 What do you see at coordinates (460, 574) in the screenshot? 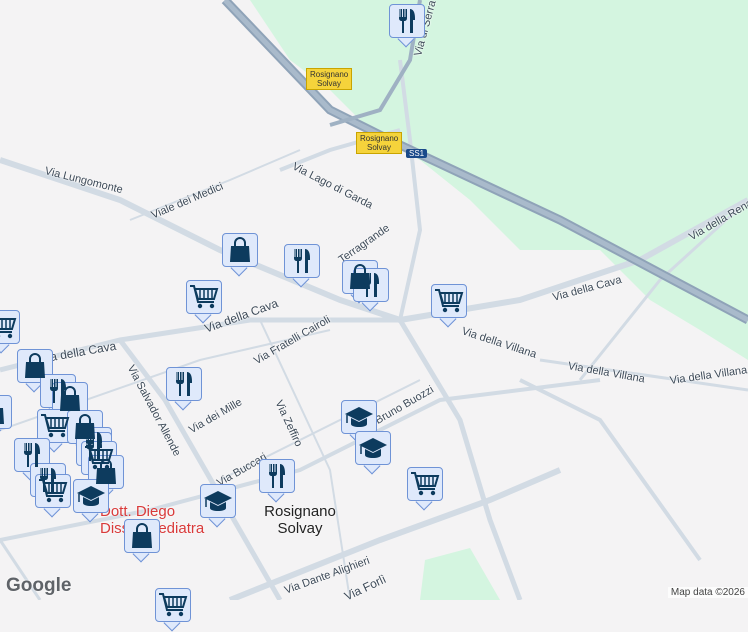
I see `park-area` at bounding box center [460, 574].